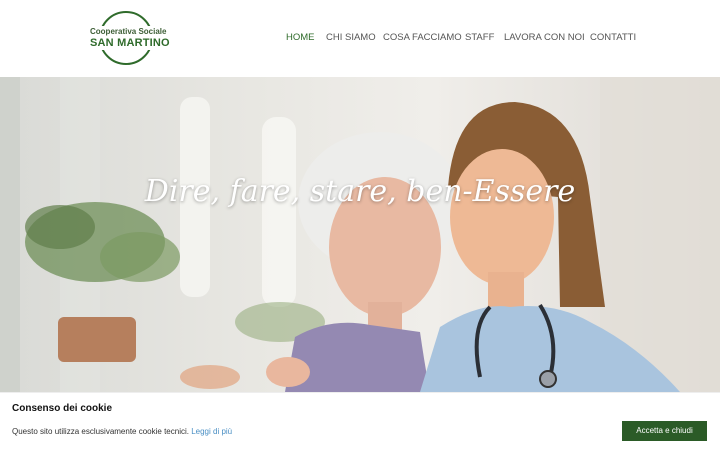 This screenshot has width=720, height=451. What do you see at coordinates (128, 31) in the screenshot?
I see `logo-text-line1: Cooperativa Sociale` at bounding box center [128, 31].